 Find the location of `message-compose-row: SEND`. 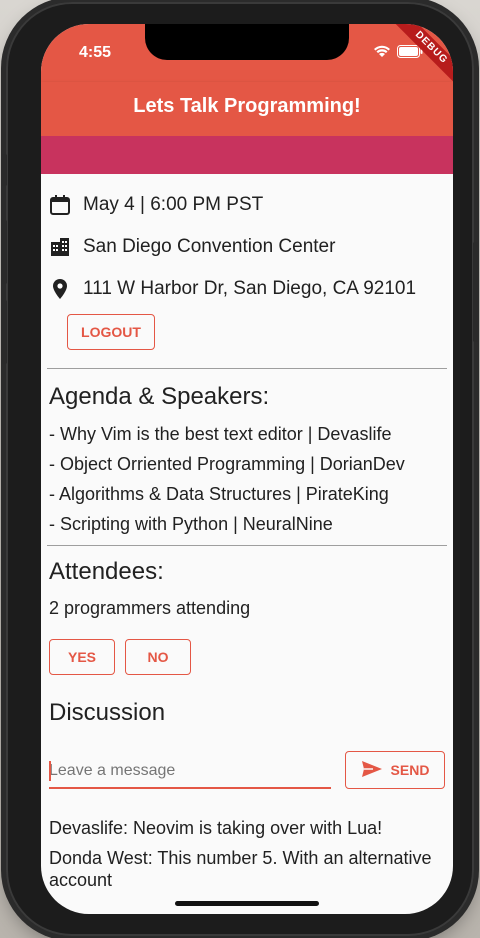

message-compose-row: SEND is located at coordinates (247, 779).